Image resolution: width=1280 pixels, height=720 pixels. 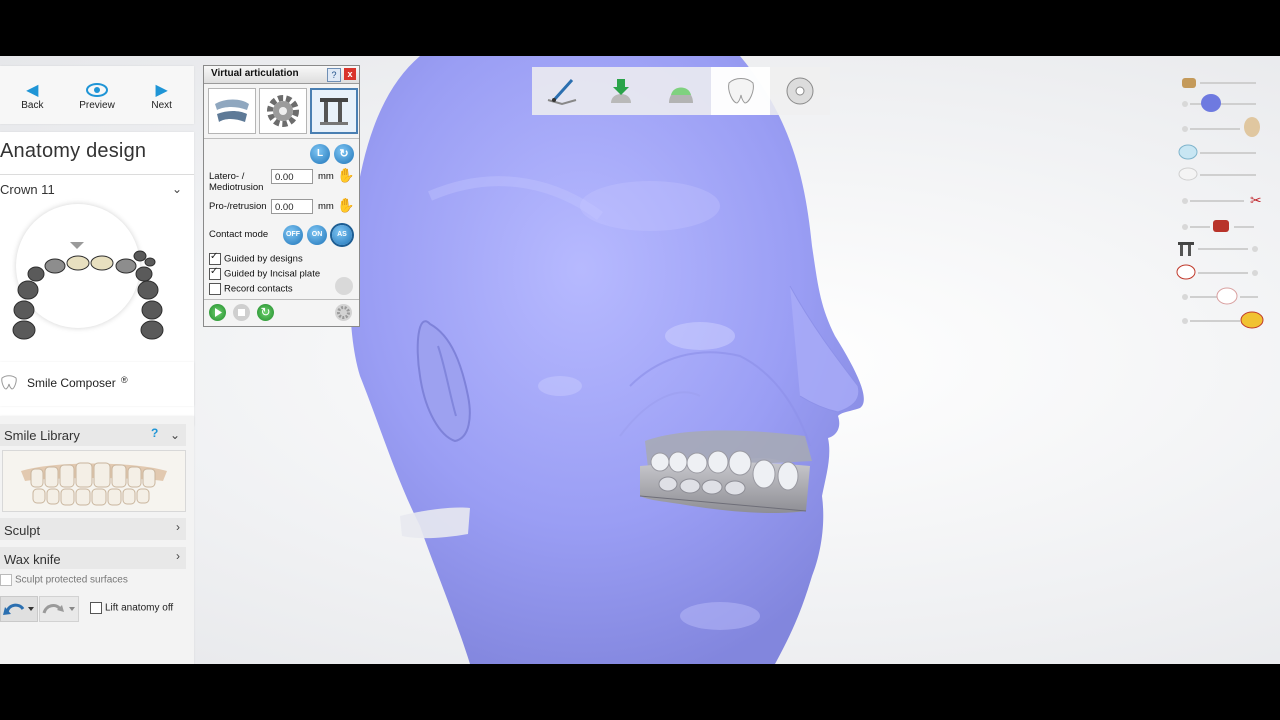 I want to click on tooth-selector-label: Crown 11, so click(x=27, y=189).